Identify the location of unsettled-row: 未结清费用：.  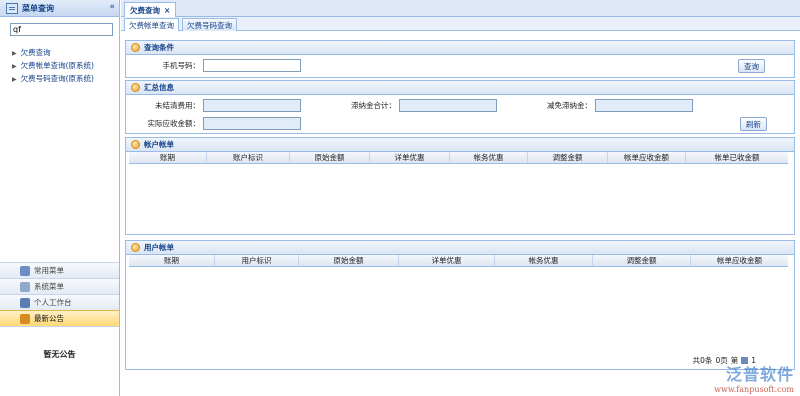
(215, 105).